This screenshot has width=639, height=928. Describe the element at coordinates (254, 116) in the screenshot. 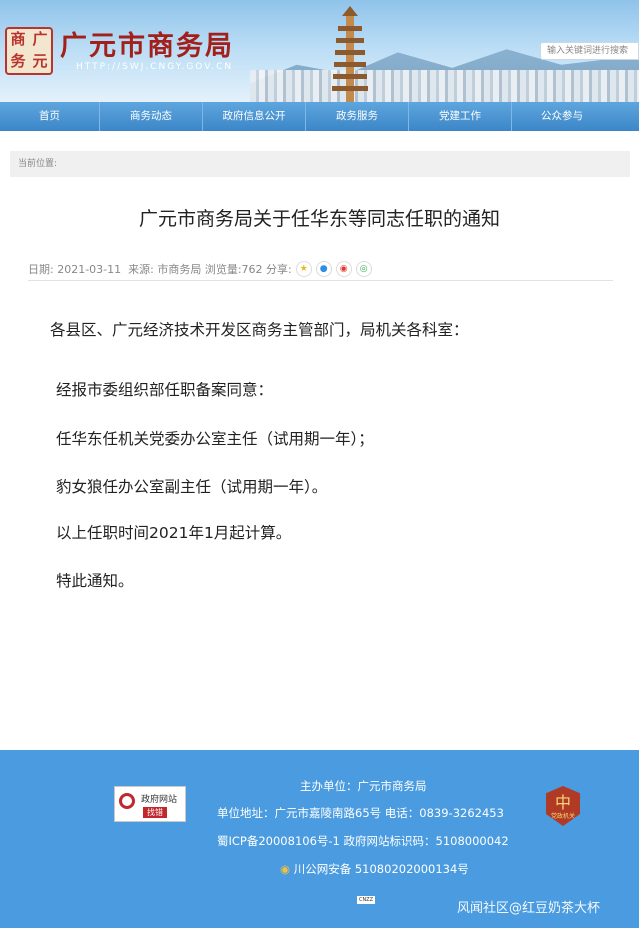

I see `nav-item-gov-info: 政府信息公开` at that location.